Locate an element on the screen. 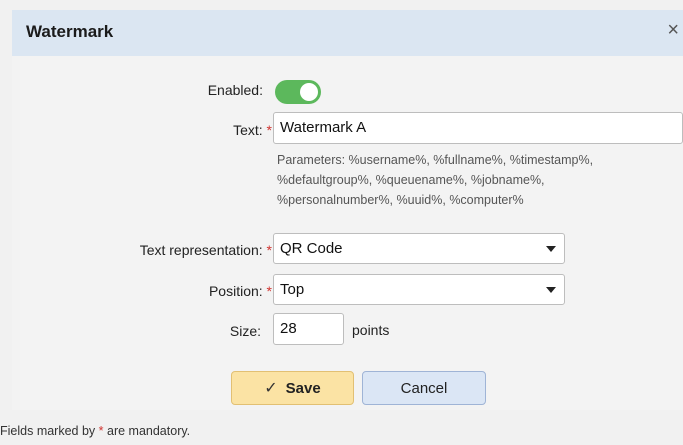 Image resolution: width=683 pixels, height=445 pixels. save-button: ✓ Save is located at coordinates (292, 388).